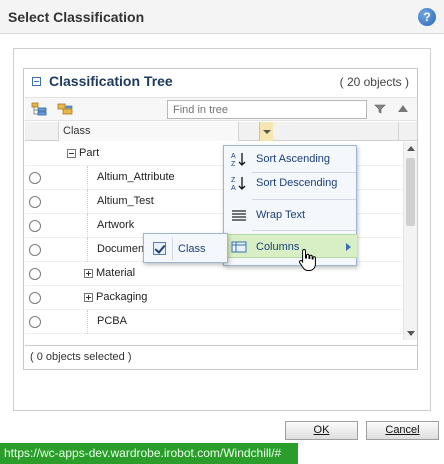  What do you see at coordinates (321, 430) in the screenshot?
I see `ok-button: OK` at bounding box center [321, 430].